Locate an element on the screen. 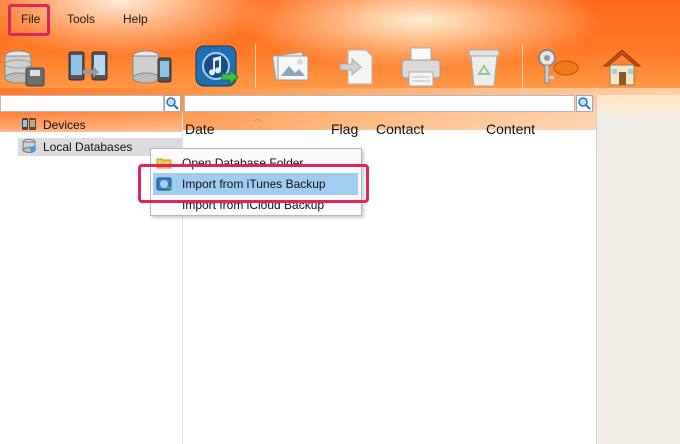 Image resolution: width=680 pixels, height=444 pixels. home-icon is located at coordinates (623, 67).